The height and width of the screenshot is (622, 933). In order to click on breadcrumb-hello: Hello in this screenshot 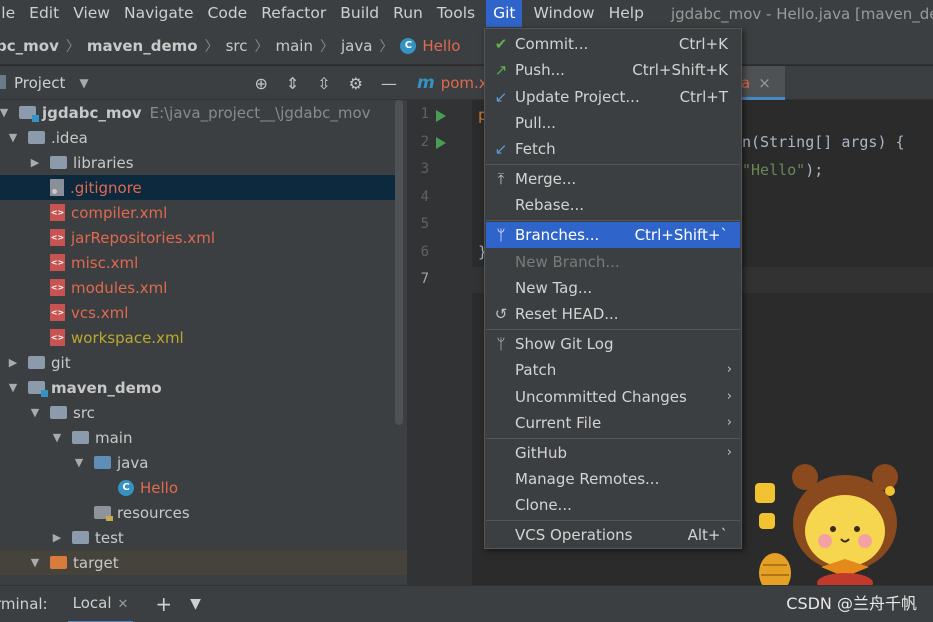, I will do `click(441, 46)`.